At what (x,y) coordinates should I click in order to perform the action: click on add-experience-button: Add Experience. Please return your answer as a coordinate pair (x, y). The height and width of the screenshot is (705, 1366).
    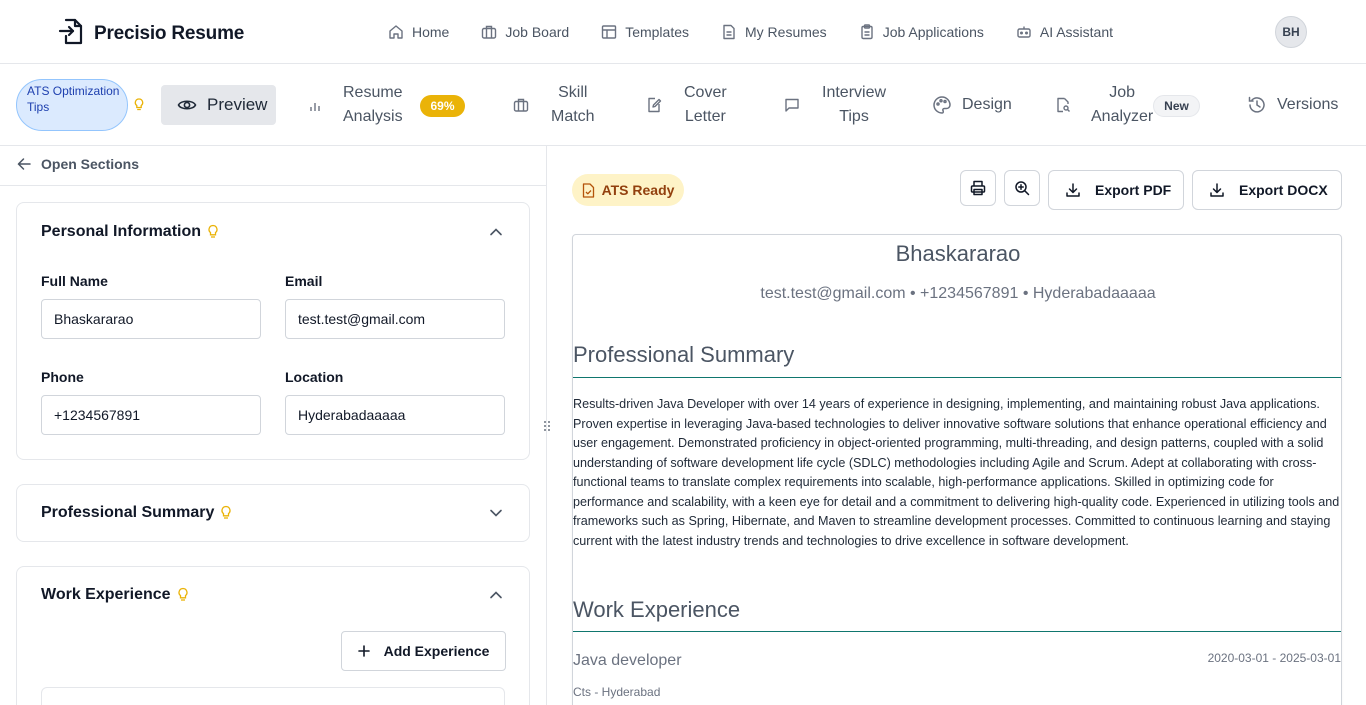
    Looking at the image, I should click on (423, 651).